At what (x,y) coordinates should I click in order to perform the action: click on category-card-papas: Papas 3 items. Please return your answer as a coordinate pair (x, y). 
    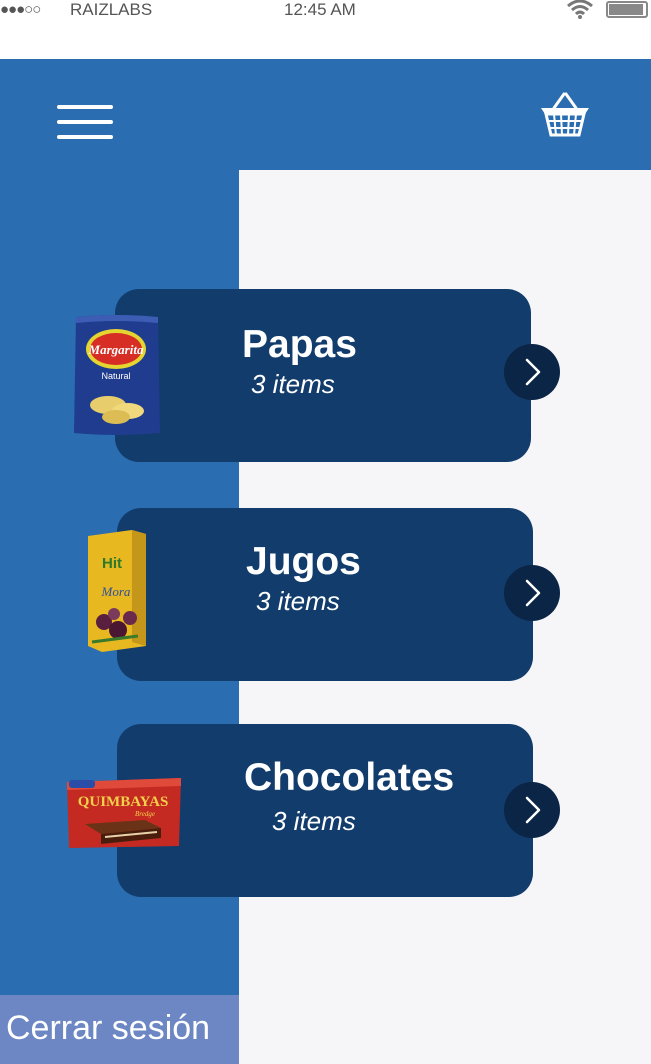
    Looking at the image, I should click on (323, 375).